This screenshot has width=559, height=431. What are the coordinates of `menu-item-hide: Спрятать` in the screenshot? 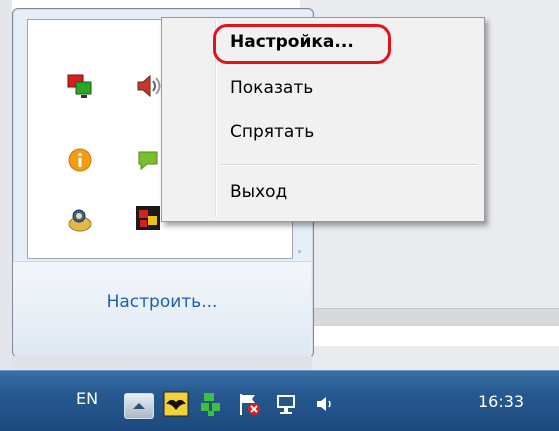 It's located at (272, 132).